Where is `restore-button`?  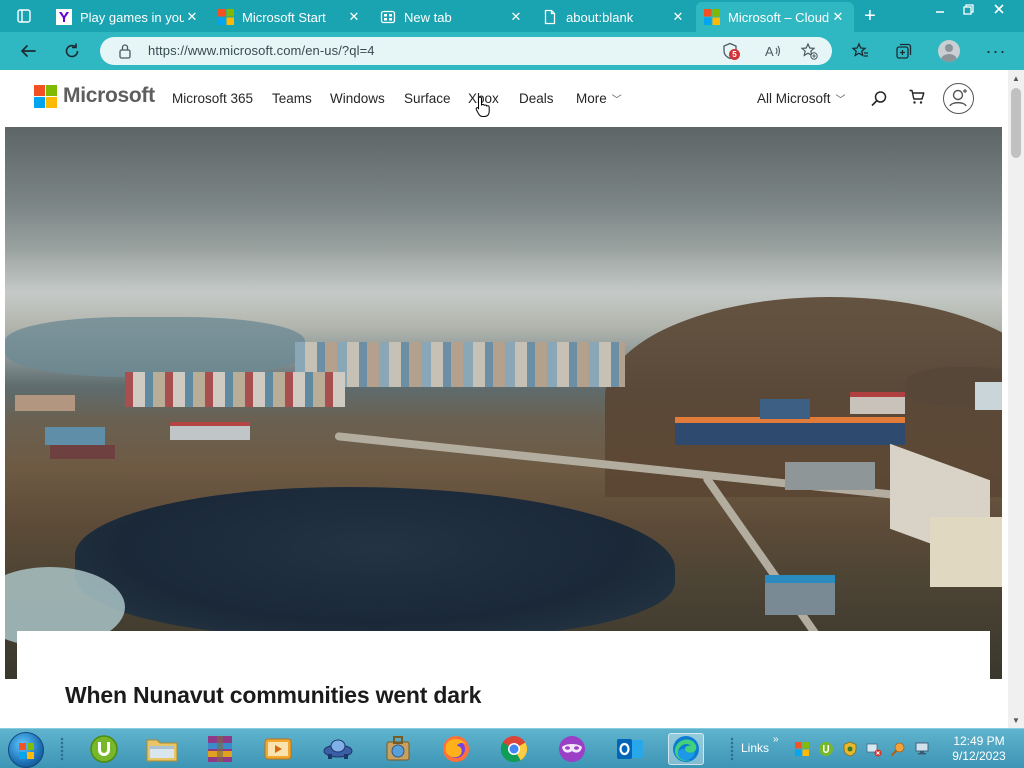 restore-button is located at coordinates (968, 9).